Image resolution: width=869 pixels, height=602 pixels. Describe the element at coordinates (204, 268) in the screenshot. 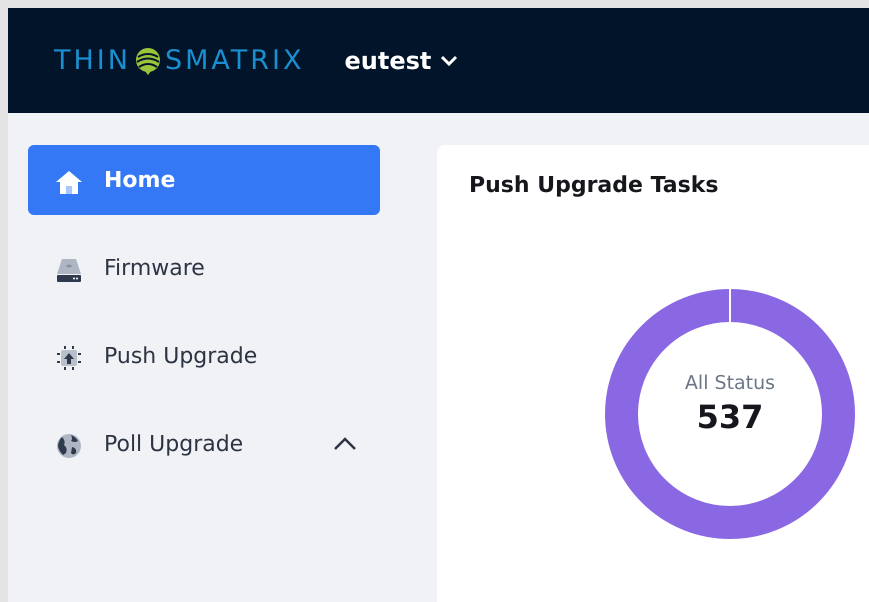

I see `sidebar-item: Firmware` at that location.